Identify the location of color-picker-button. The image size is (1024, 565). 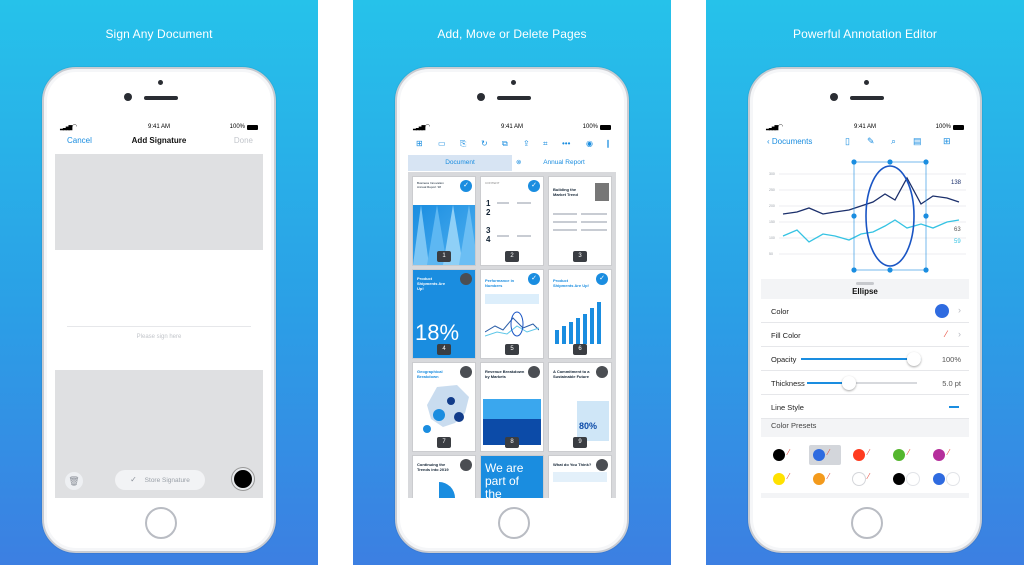
(243, 479).